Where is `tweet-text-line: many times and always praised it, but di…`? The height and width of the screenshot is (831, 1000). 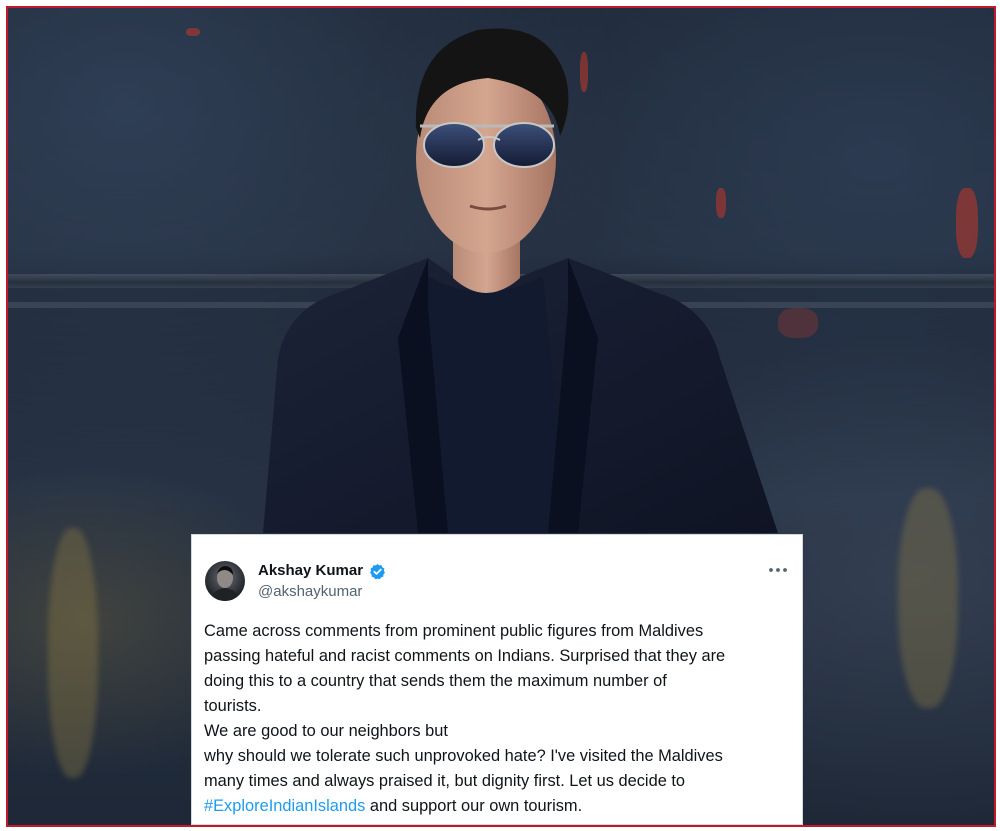
tweet-text-line: many times and always praised it, but di… is located at coordinates (445, 781).